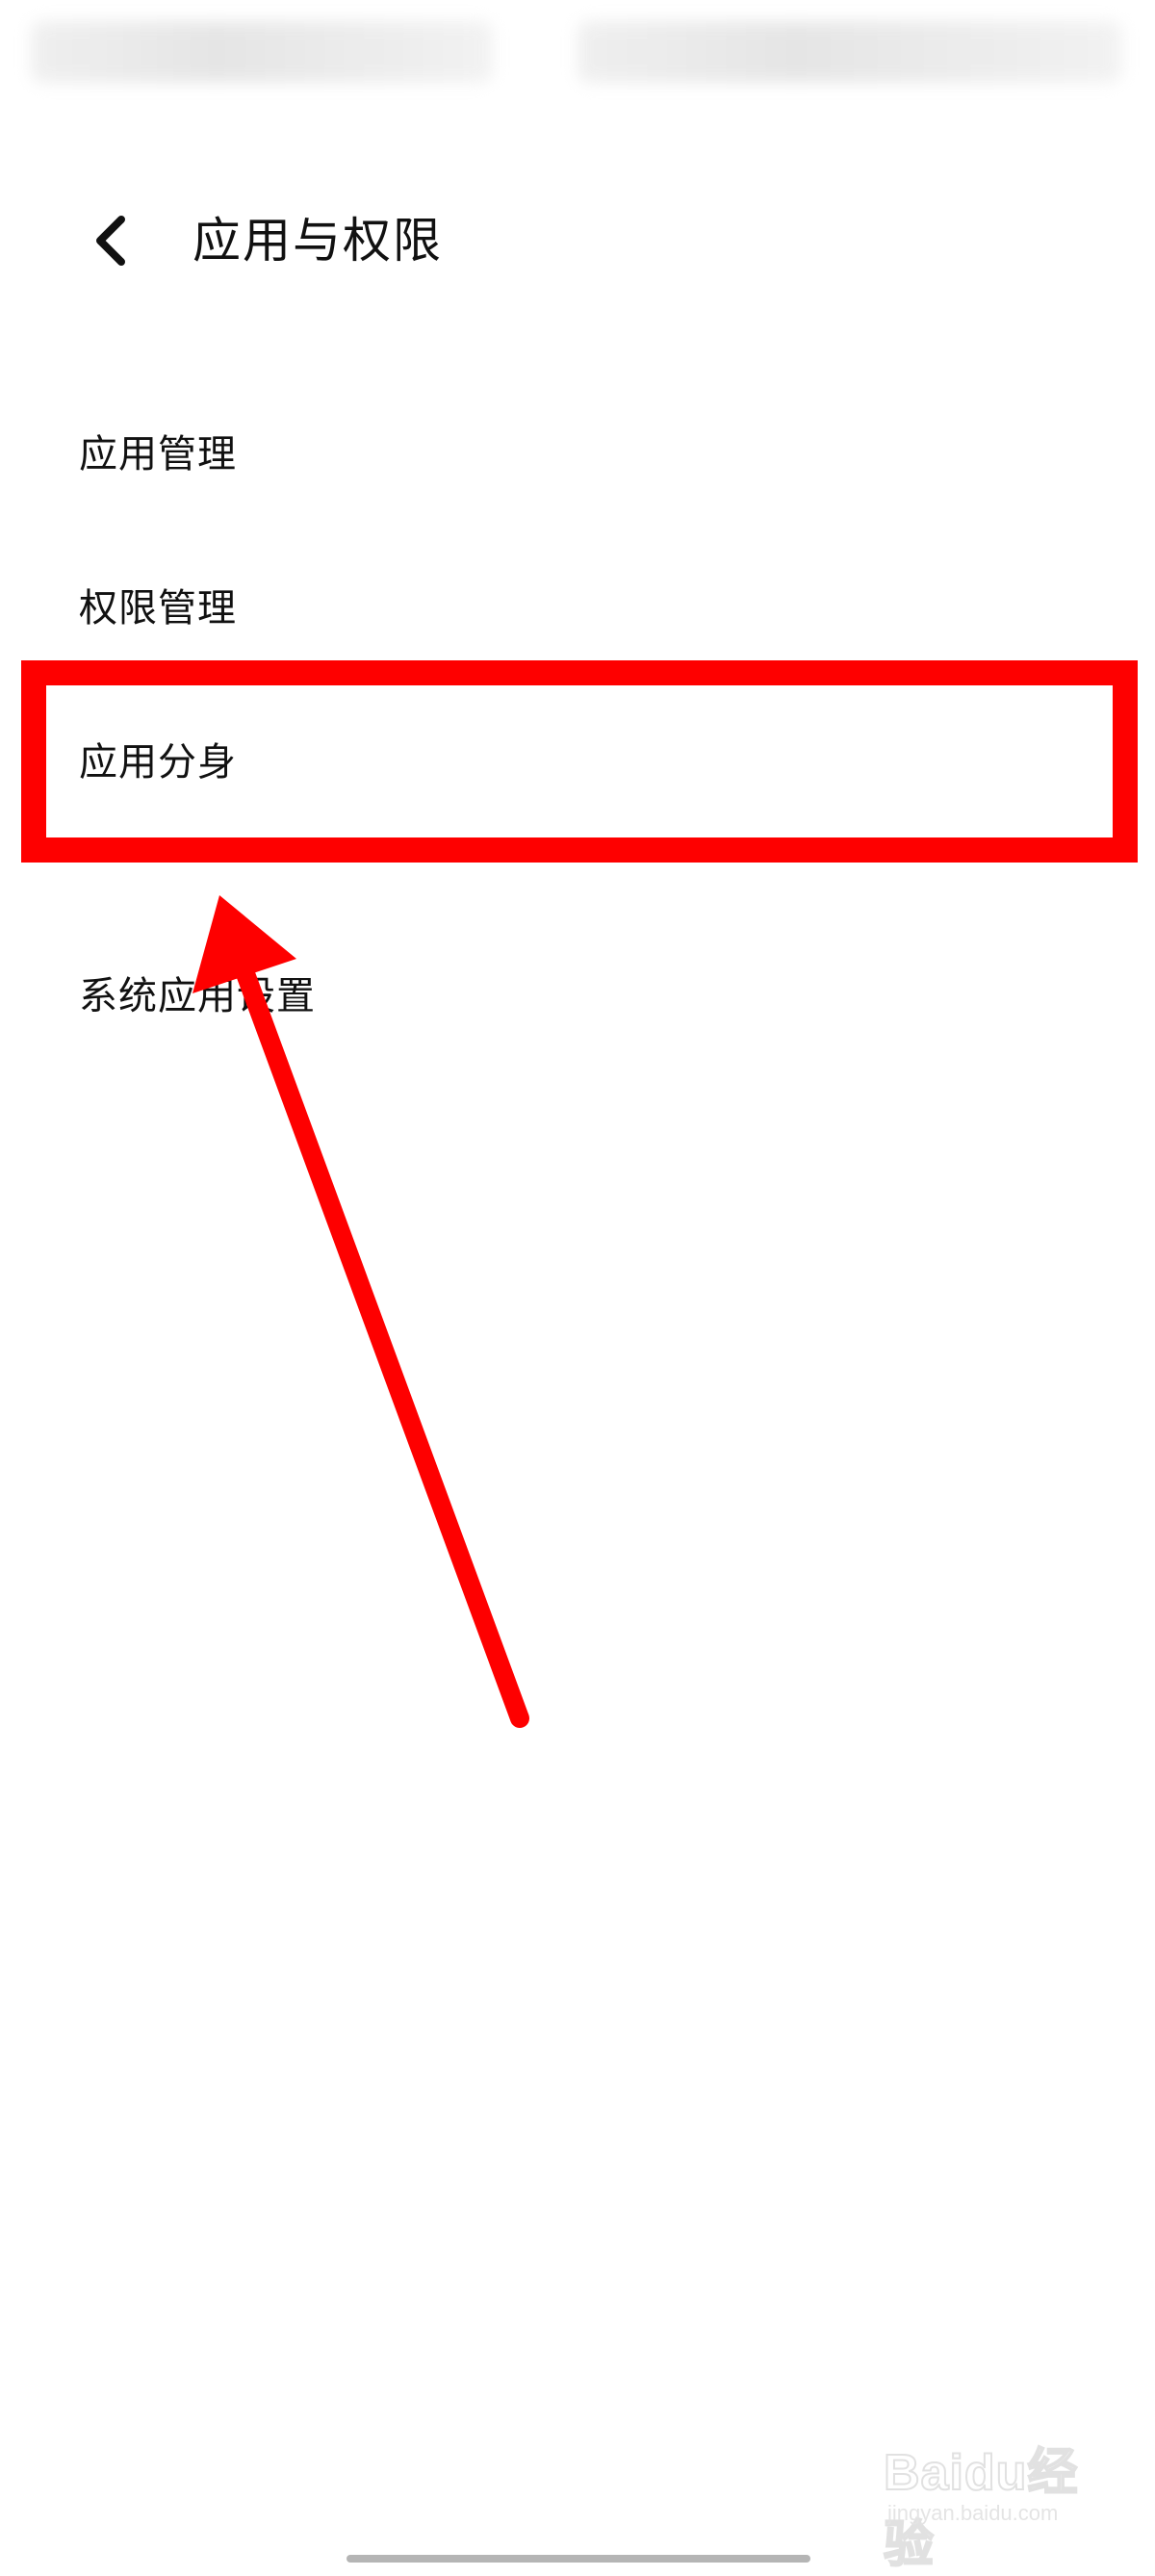 The height and width of the screenshot is (2576, 1155). I want to click on menu-item-label: 应用分身, so click(158, 763).